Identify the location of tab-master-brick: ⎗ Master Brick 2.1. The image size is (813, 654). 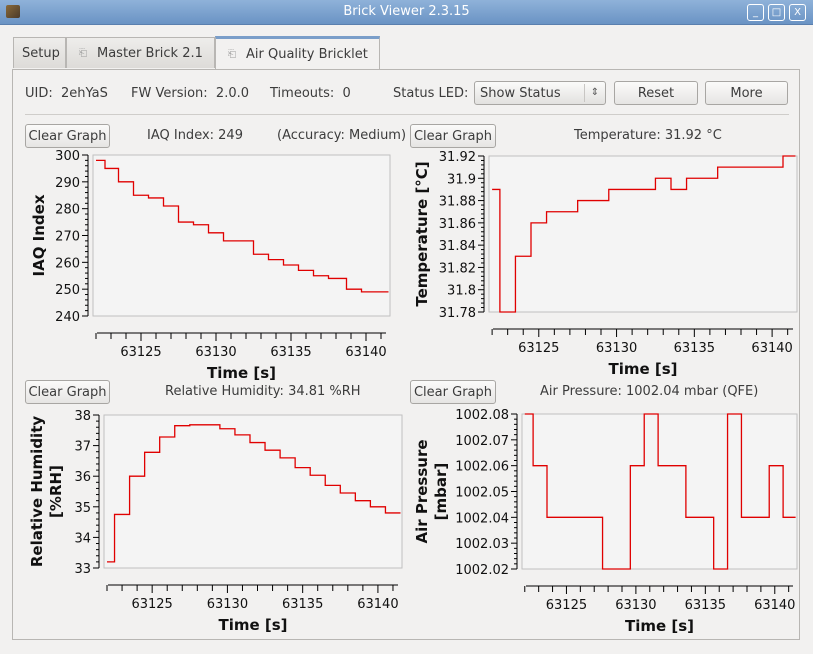
(140, 52).